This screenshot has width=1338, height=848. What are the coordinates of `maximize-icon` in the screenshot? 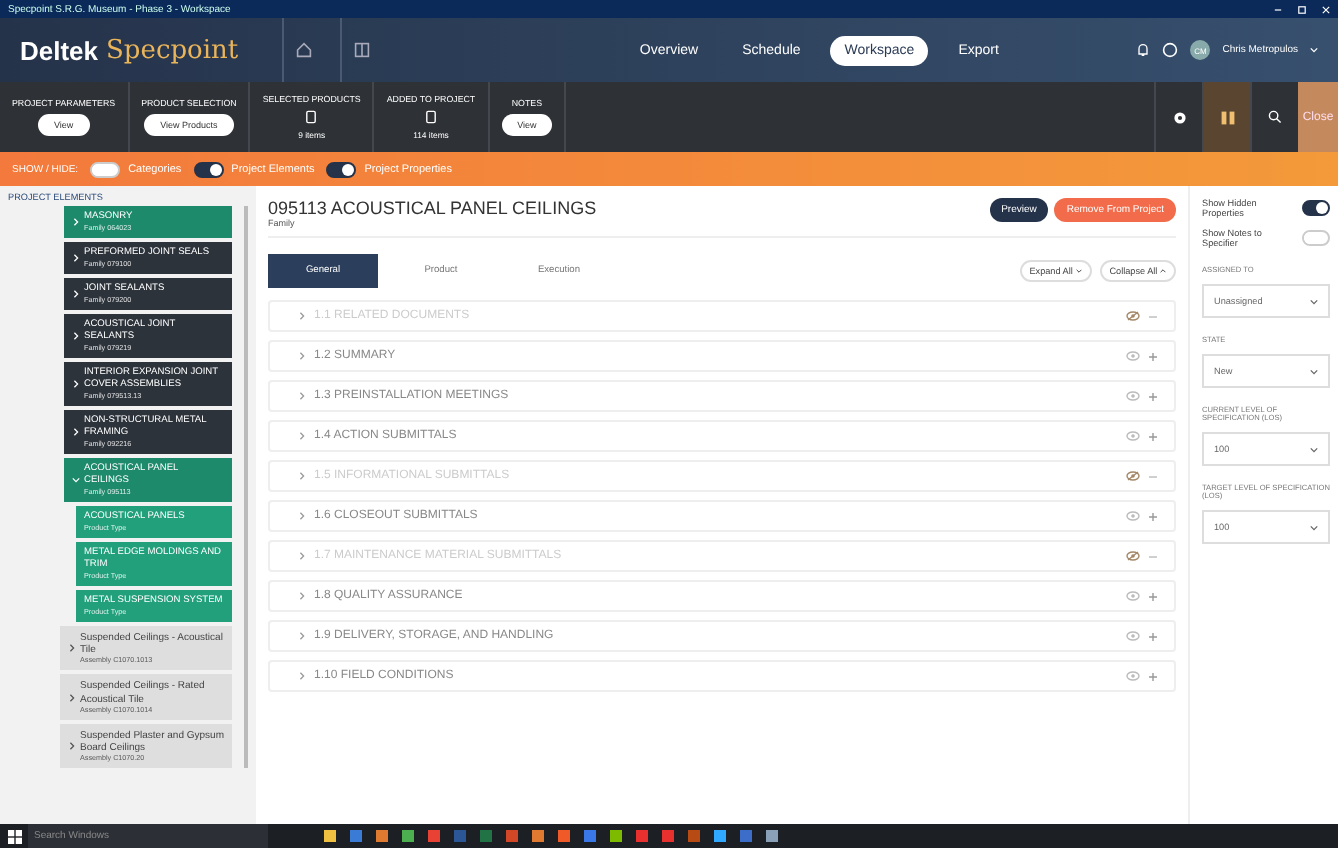 It's located at (1302, 9).